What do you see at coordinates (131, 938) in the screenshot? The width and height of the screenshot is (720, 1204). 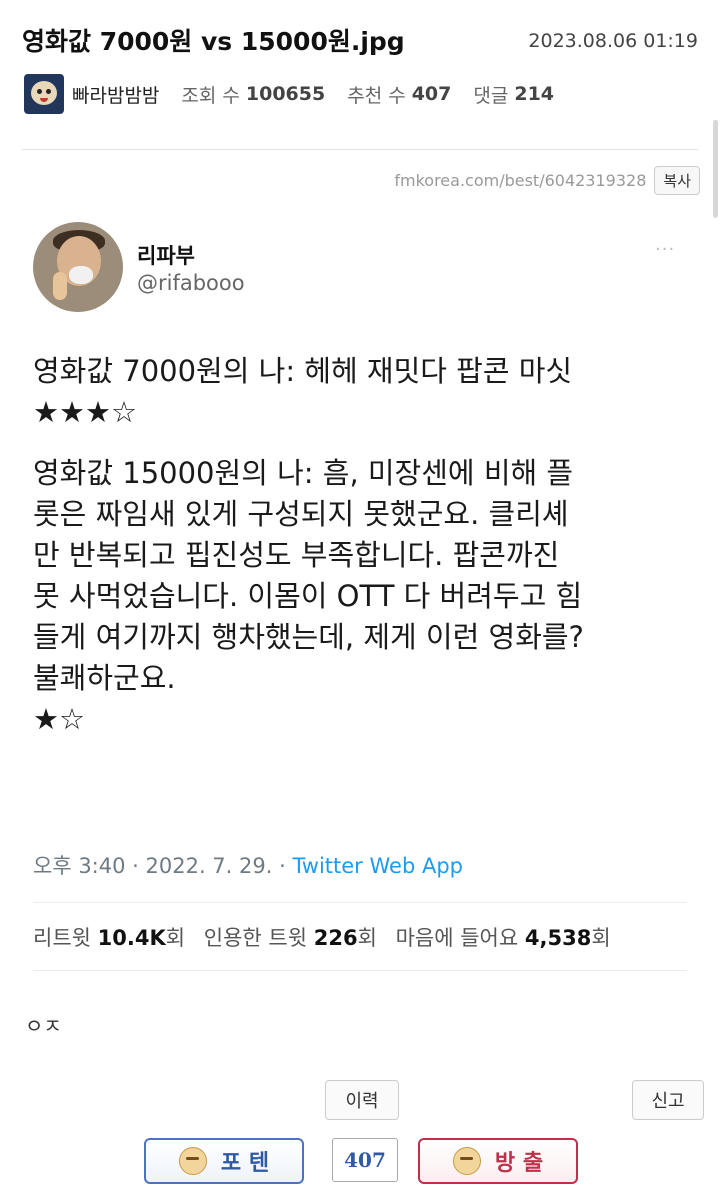 I see `retweets-count: 10.4K` at bounding box center [131, 938].